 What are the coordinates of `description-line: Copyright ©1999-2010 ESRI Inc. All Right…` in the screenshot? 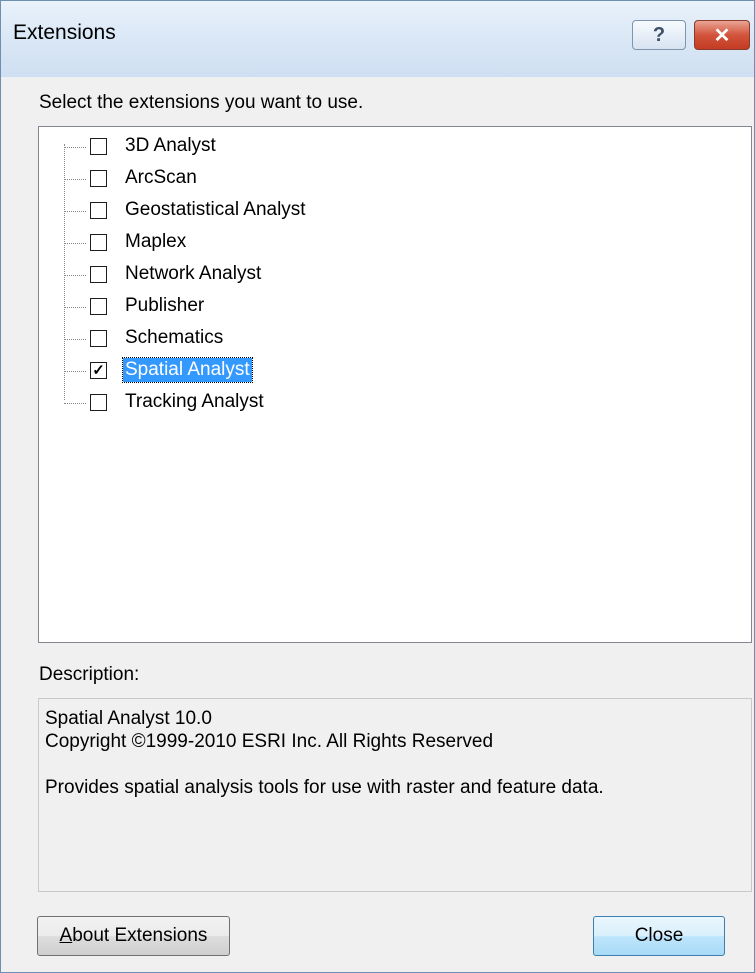 It's located at (269, 741).